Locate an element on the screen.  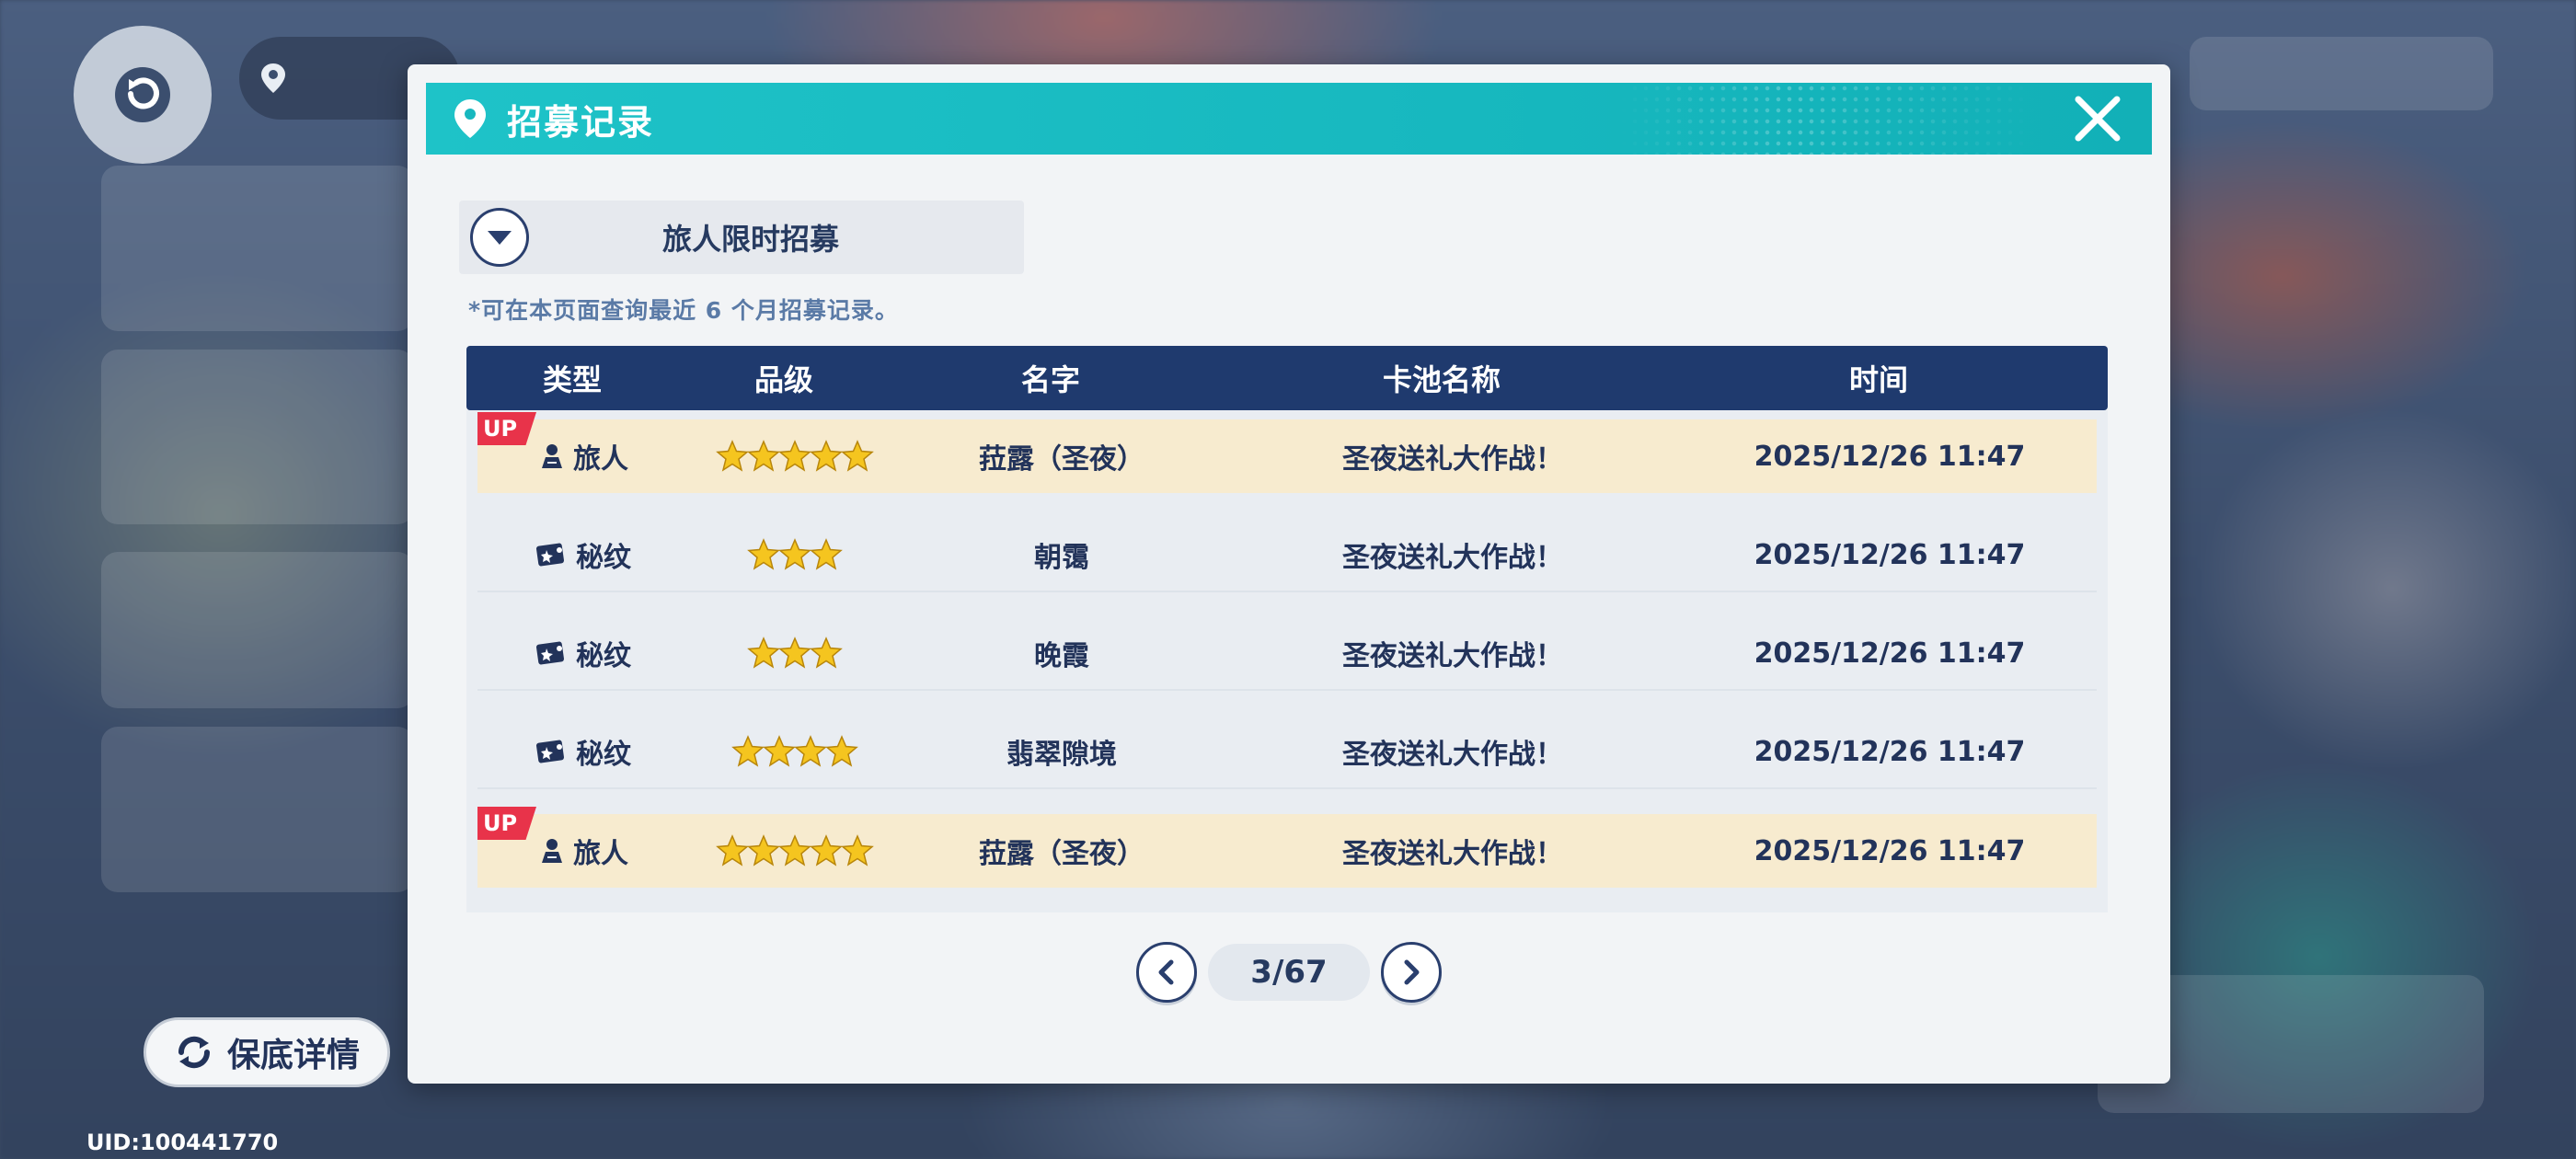
pool-dropdown: 旅人限时招募 is located at coordinates (741, 237).